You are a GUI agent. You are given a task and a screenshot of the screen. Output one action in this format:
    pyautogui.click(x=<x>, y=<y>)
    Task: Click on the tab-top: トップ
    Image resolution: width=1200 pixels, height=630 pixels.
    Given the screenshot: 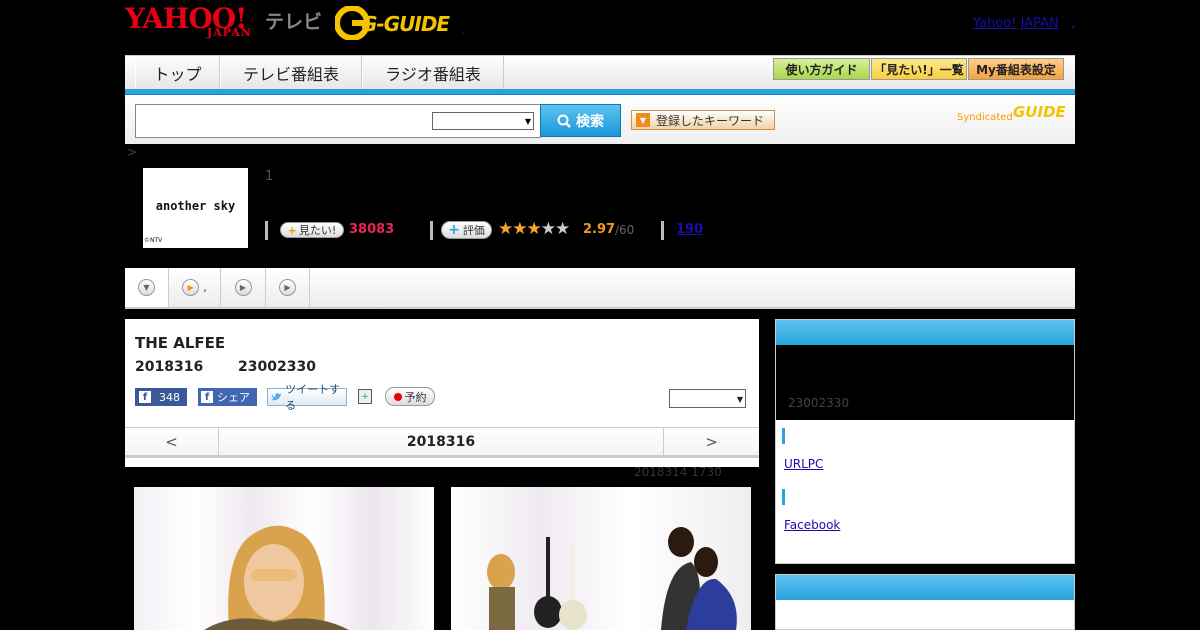 What is the action you would take?
    pyautogui.click(x=177, y=73)
    